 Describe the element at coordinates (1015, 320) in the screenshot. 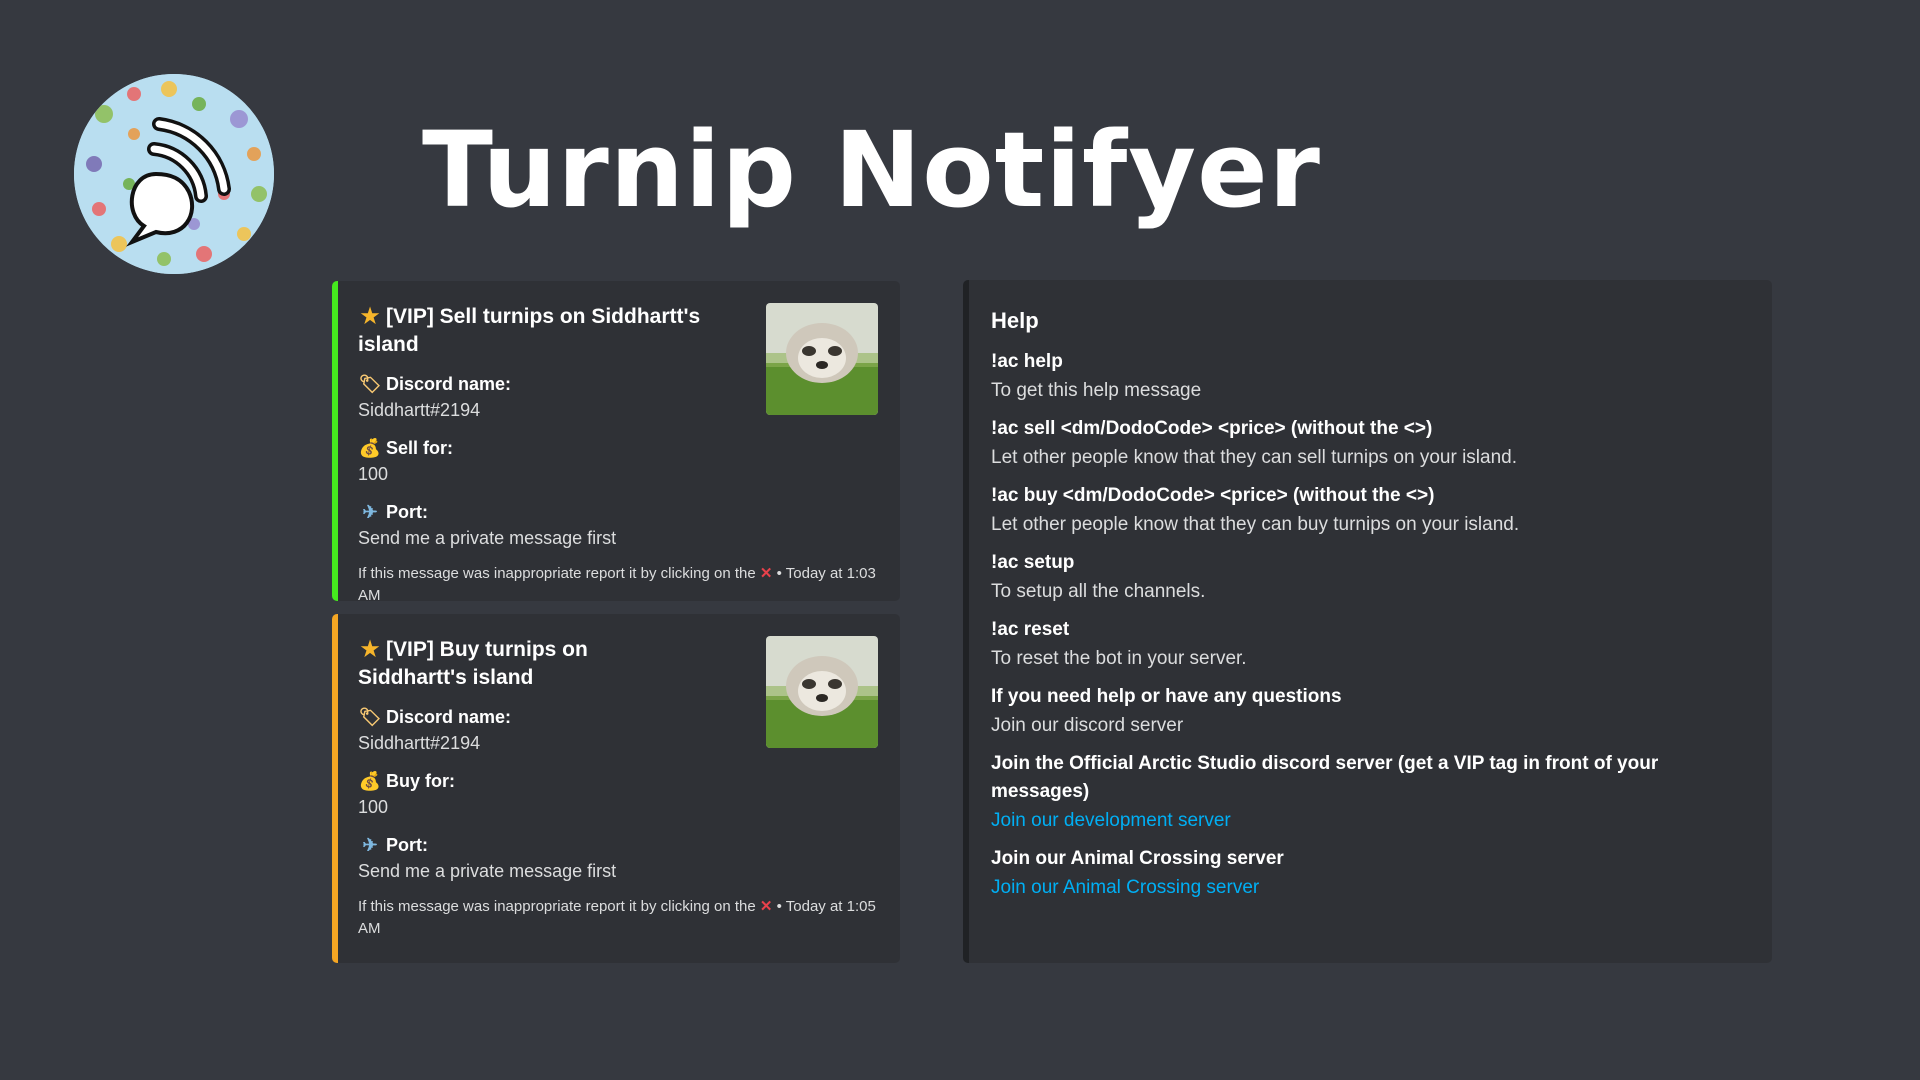

I see `help-title: Help` at that location.